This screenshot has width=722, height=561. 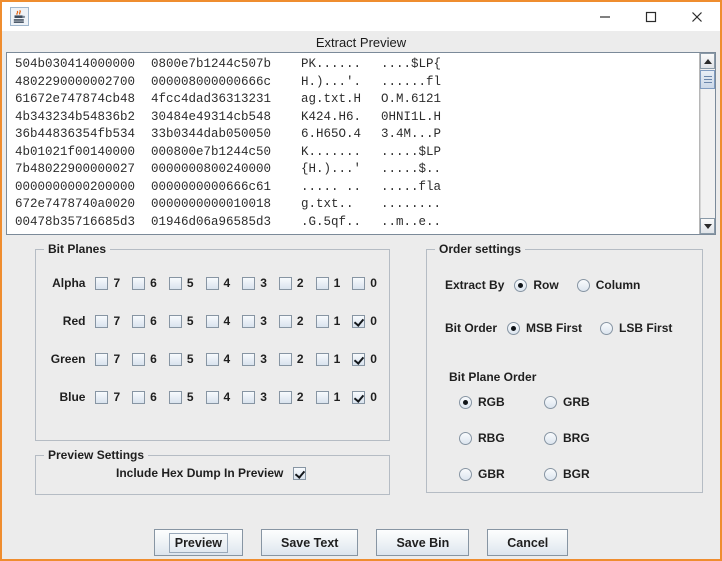 I want to click on radio-option-bit-plane-order-gbr: GBR, so click(x=501, y=474).